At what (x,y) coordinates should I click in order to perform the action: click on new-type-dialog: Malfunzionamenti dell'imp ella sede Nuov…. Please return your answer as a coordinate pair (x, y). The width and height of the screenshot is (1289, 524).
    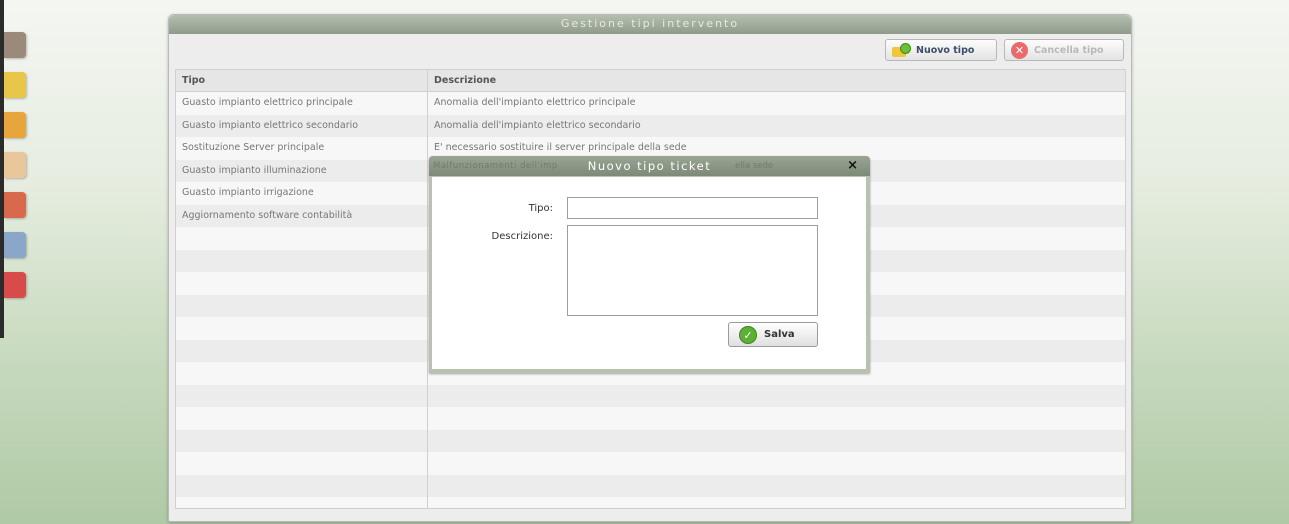
    Looking at the image, I should click on (649, 264).